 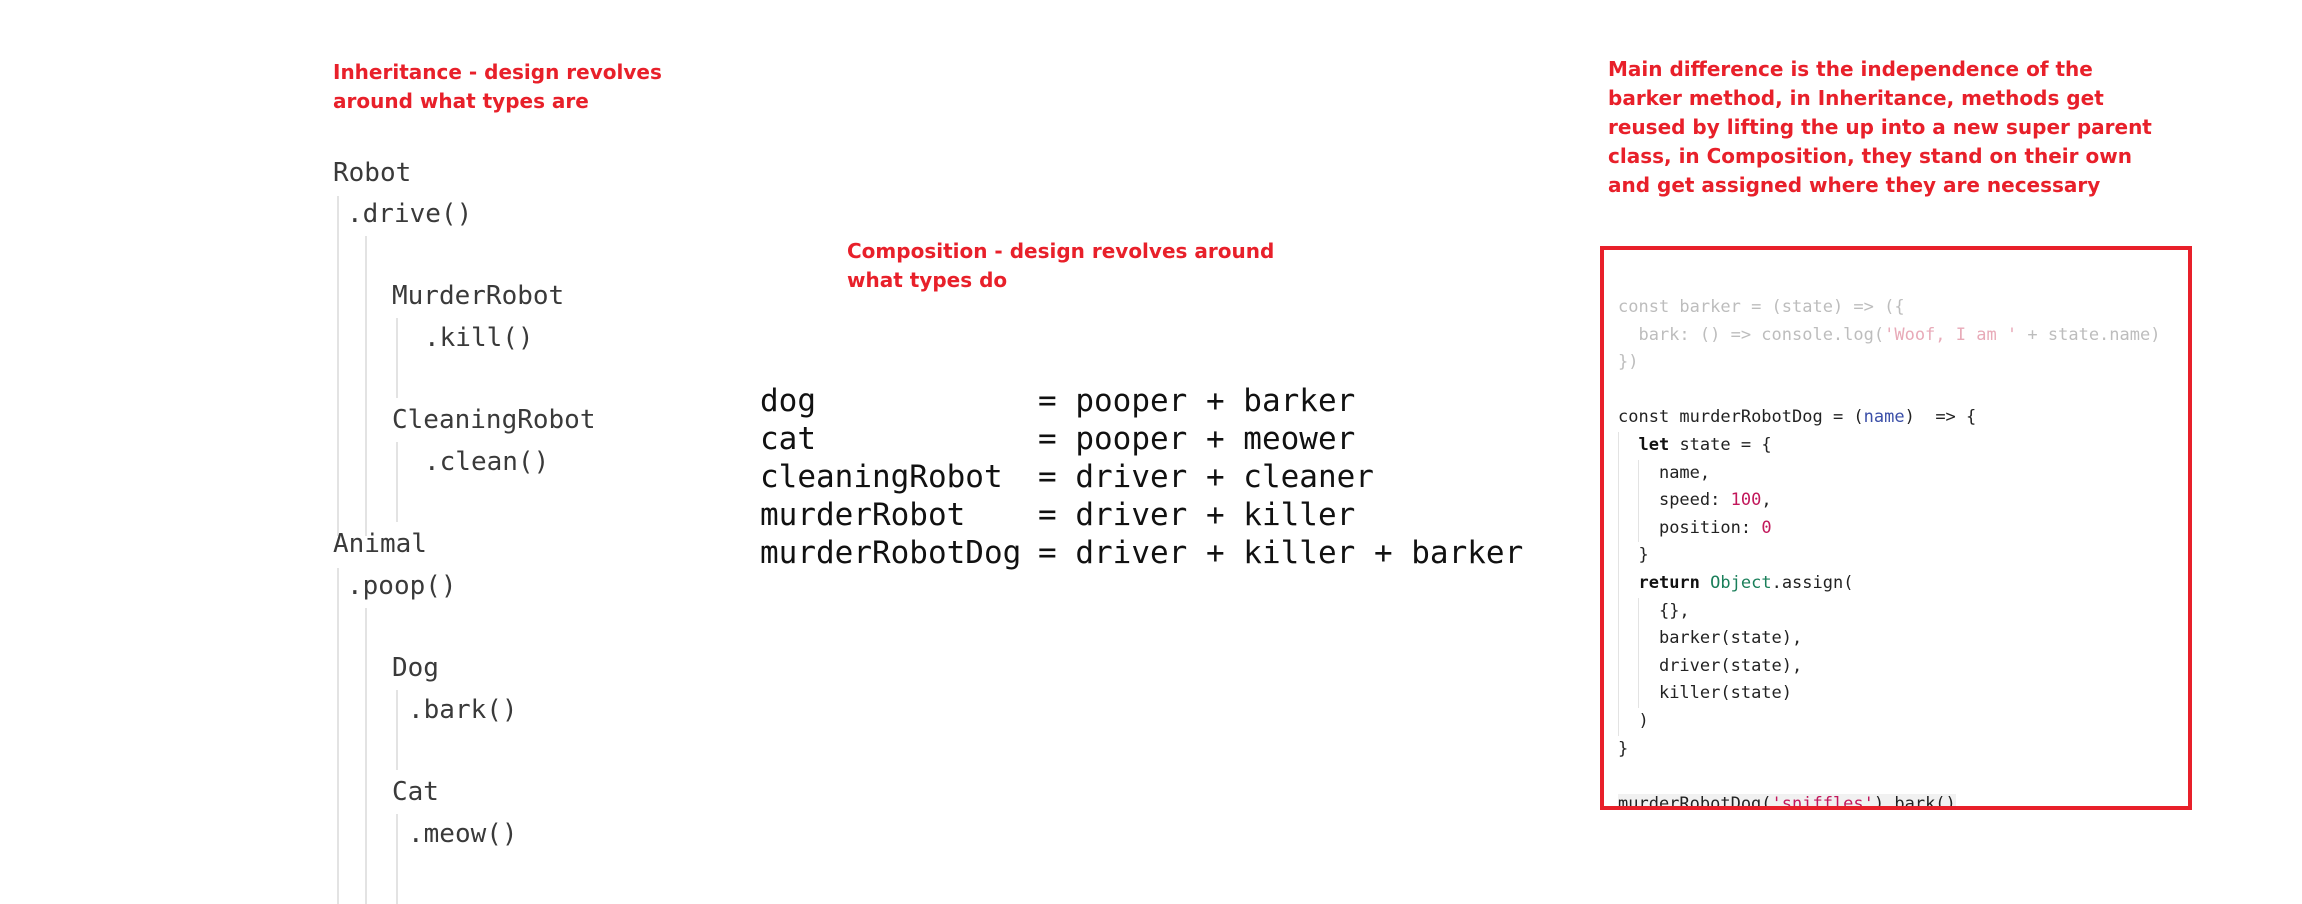 I want to click on code-text: murderRobotDog = (, so click(x=1766, y=417).